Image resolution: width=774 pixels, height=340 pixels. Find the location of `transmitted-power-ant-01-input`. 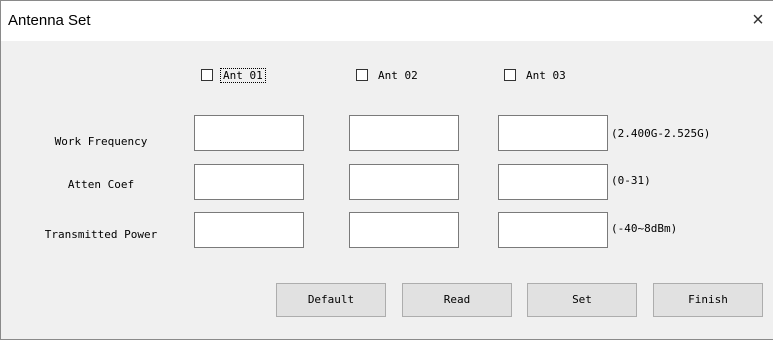

transmitted-power-ant-01-input is located at coordinates (249, 230).